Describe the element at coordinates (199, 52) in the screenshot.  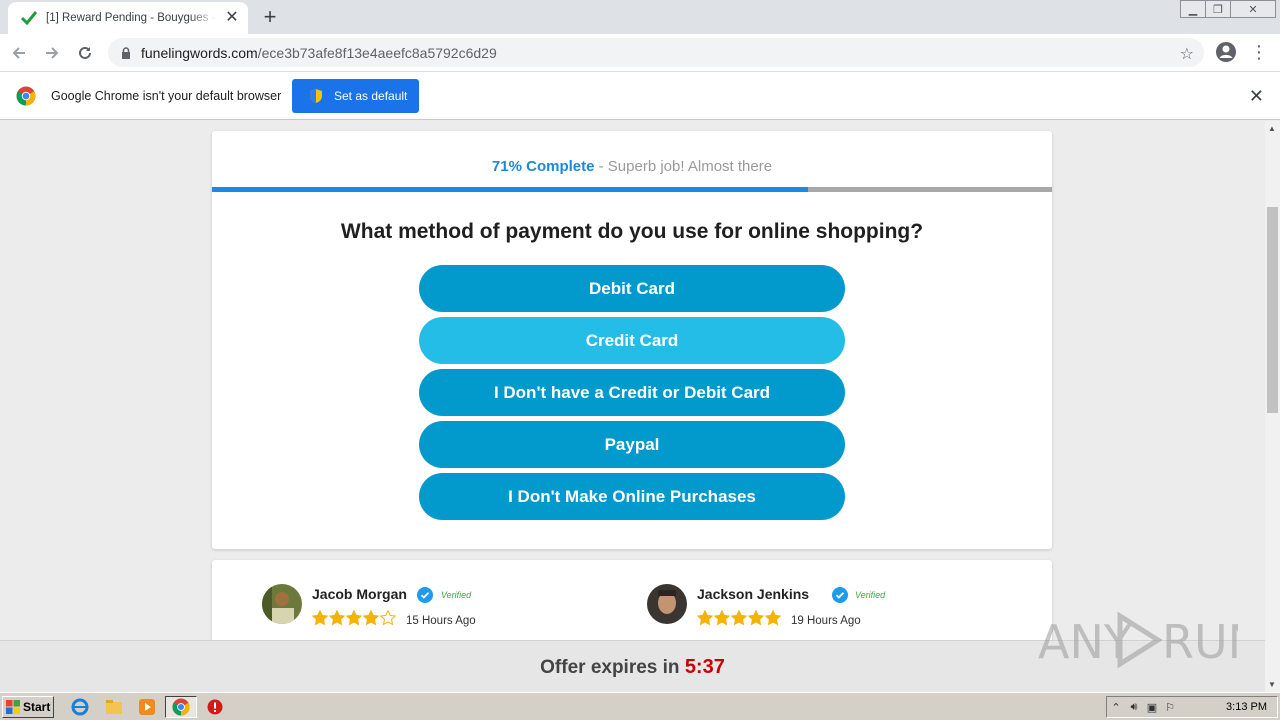
I see `url-host: funelingwords.com` at that location.